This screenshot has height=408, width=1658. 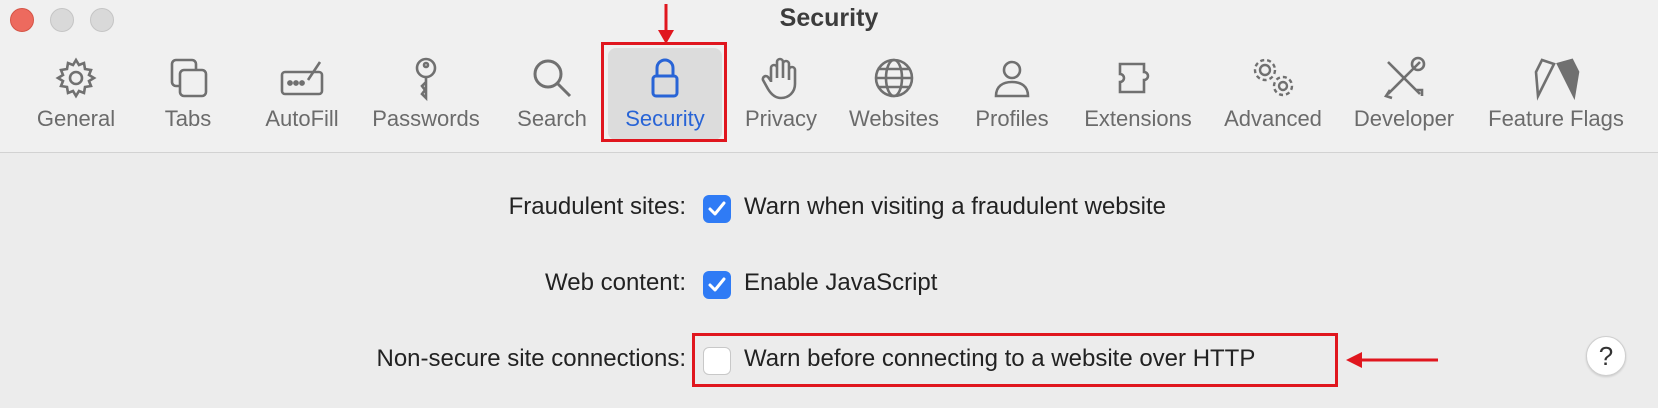 What do you see at coordinates (1404, 118) in the screenshot?
I see `tab-developer-label: Developer` at bounding box center [1404, 118].